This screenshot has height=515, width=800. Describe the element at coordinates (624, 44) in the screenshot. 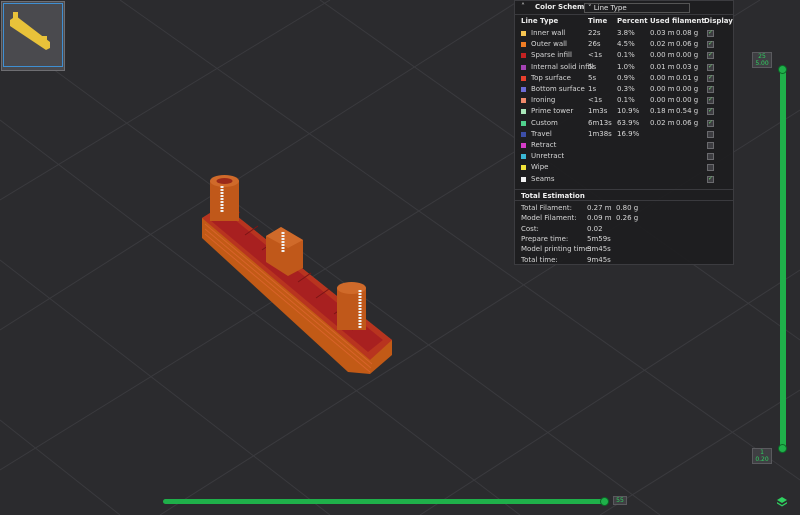

I see `legend-row: Outer wall 26s 4.5% 0.02 m 0.06 g` at that location.